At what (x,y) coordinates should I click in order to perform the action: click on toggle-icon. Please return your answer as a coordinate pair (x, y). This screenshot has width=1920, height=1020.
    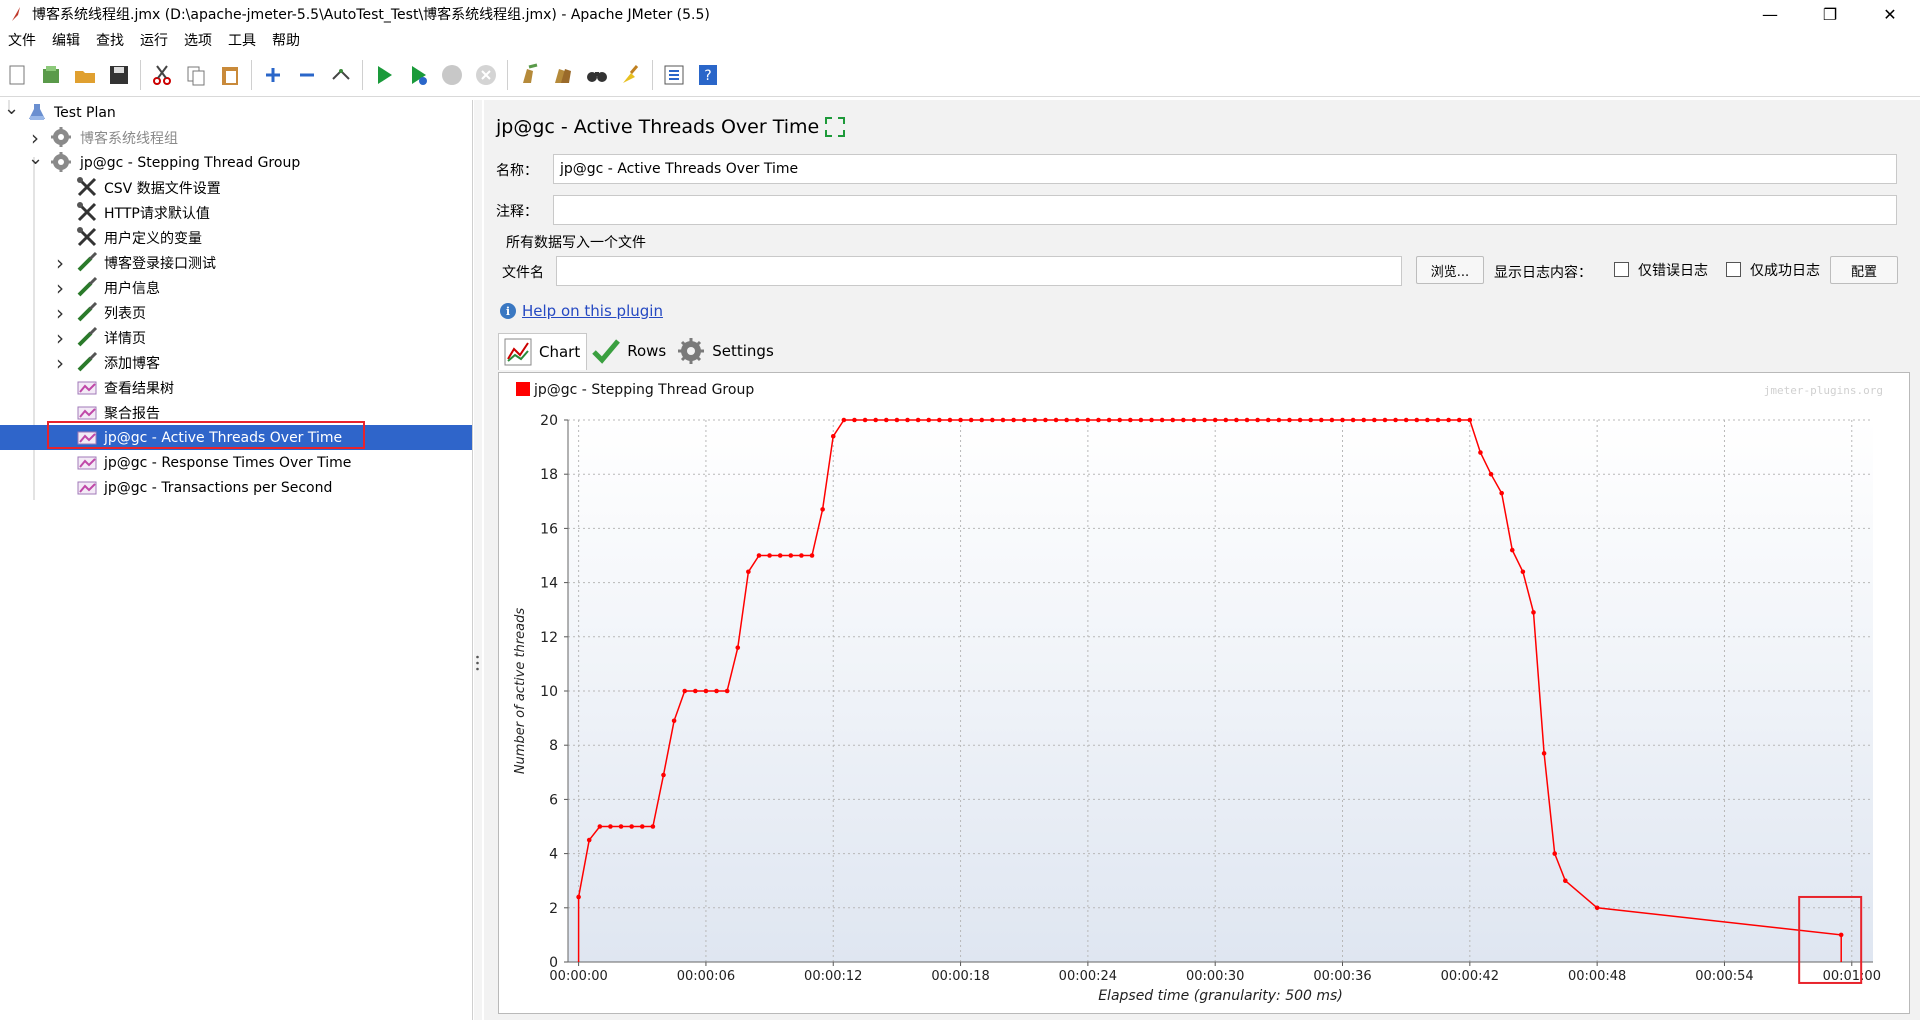
    Looking at the image, I should click on (341, 75).